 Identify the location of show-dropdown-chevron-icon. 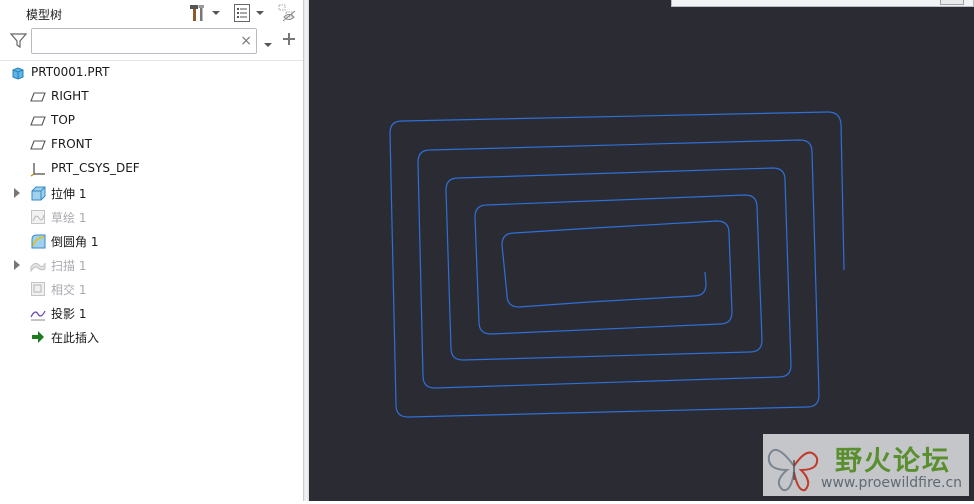
(260, 13).